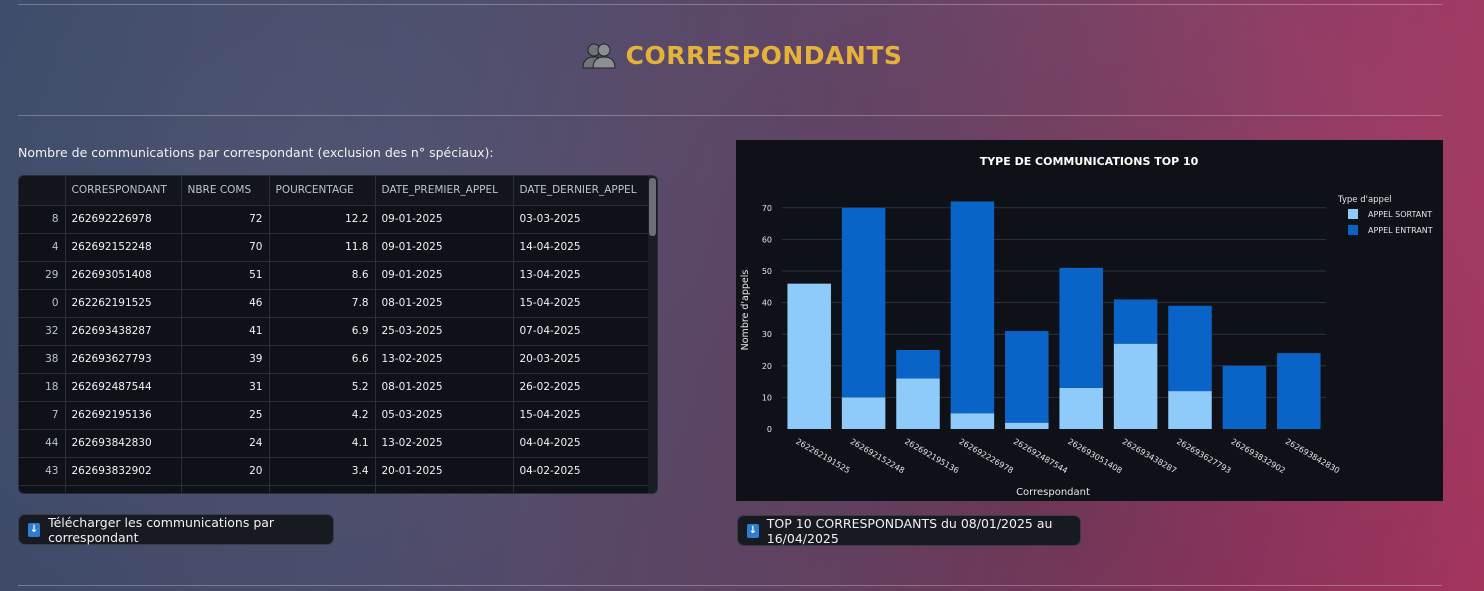 This screenshot has height=591, width=1484. What do you see at coordinates (444, 471) in the screenshot?
I see `table-cell: 20-01-2025` at bounding box center [444, 471].